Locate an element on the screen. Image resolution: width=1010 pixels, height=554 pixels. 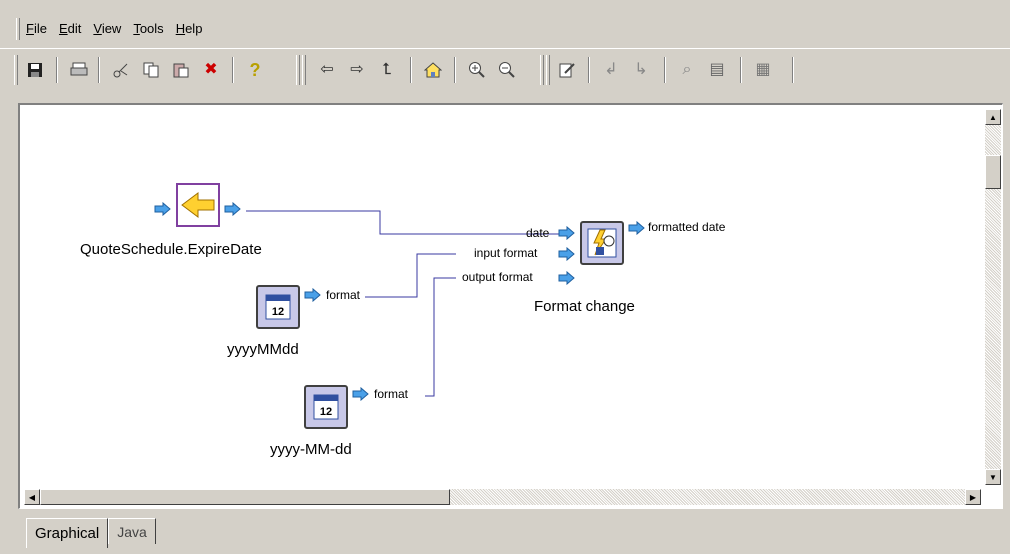
home-icon is located at coordinates (433, 70).